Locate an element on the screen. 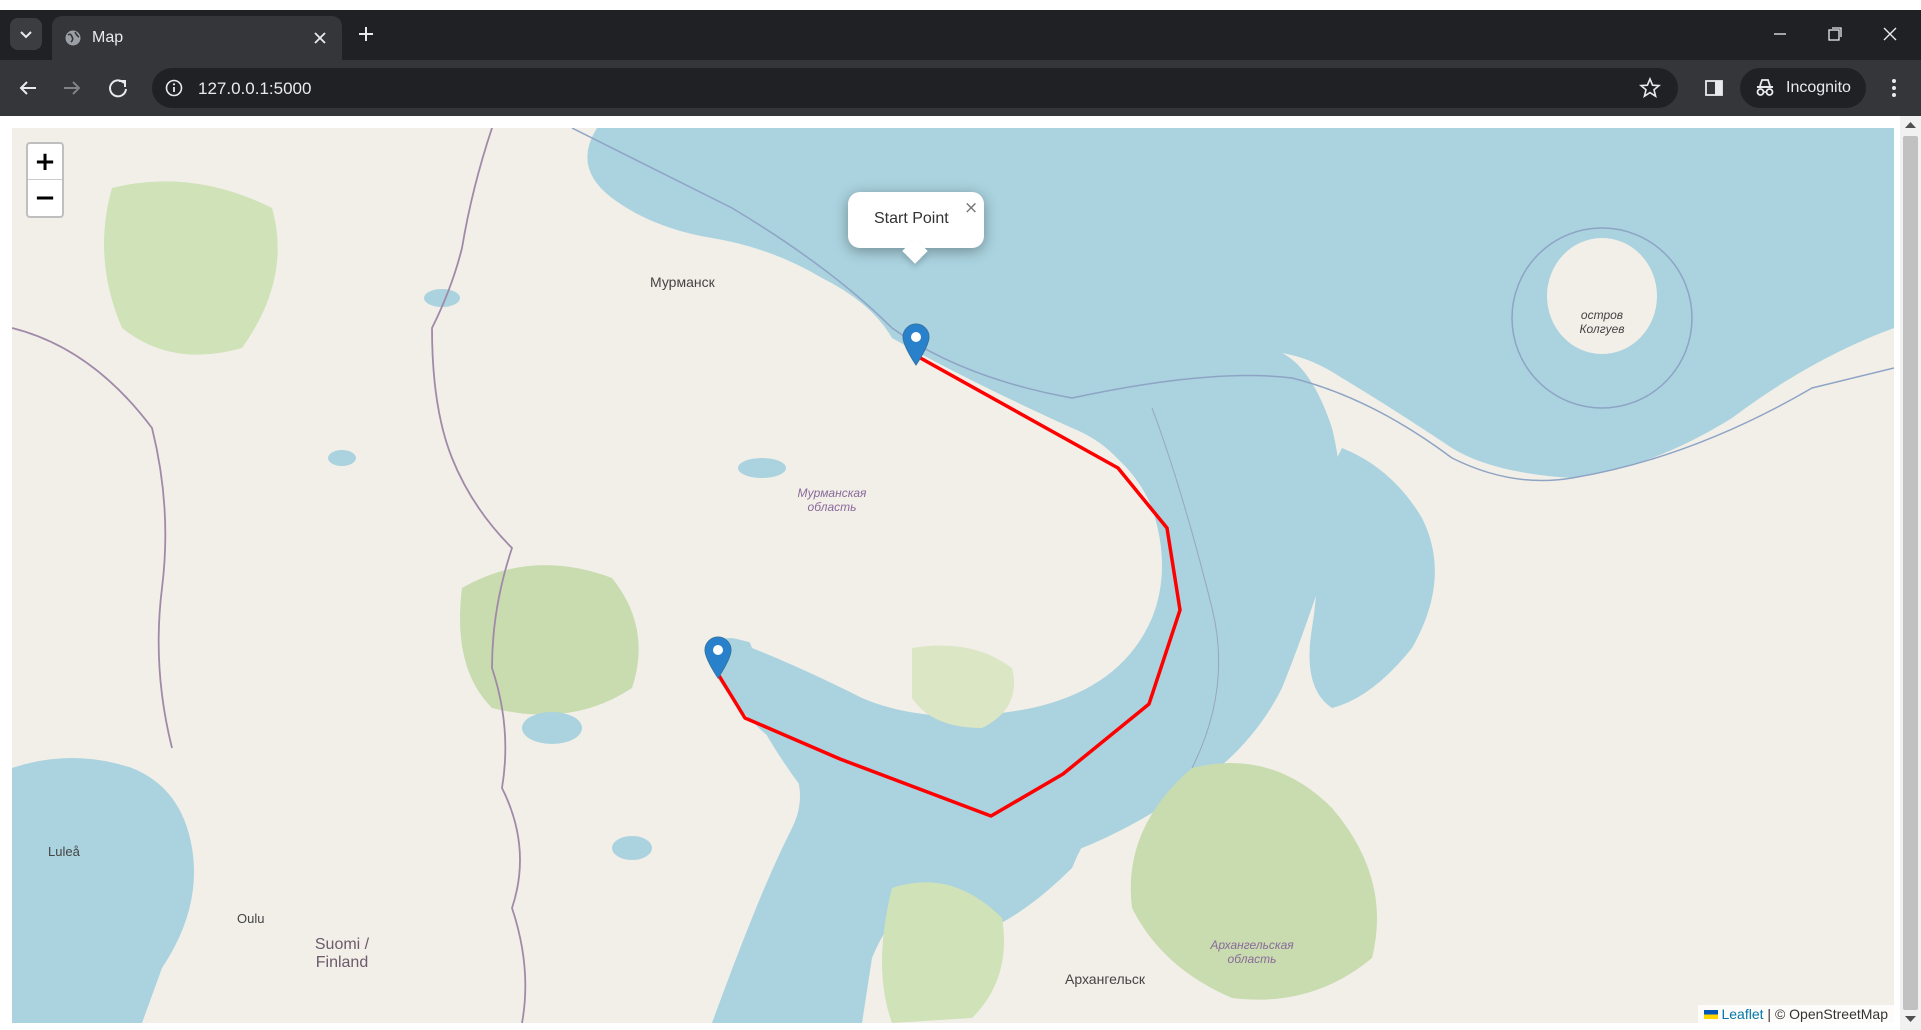 This screenshot has height=1030, width=1921. popup-close-button: × is located at coordinates (971, 208).